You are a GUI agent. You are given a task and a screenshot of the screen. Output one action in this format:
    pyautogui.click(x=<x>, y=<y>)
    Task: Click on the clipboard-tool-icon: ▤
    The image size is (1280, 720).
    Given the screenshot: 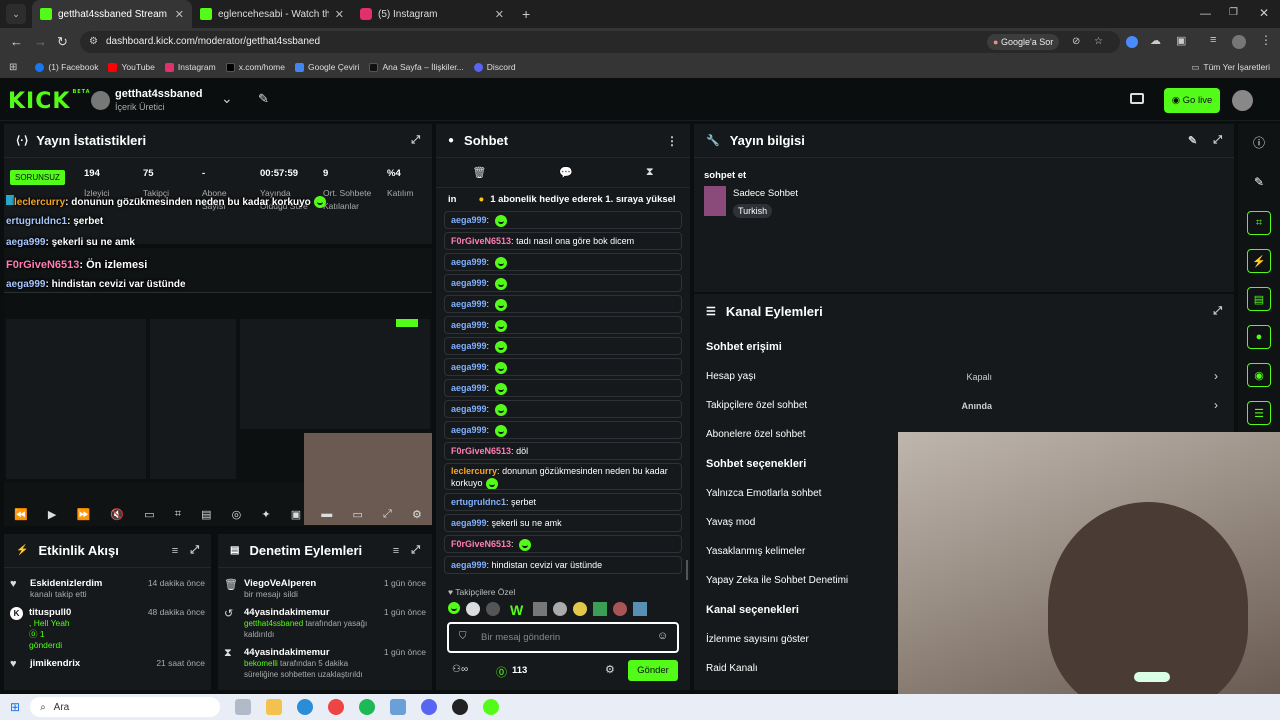 What is the action you would take?
    pyautogui.click(x=1259, y=299)
    